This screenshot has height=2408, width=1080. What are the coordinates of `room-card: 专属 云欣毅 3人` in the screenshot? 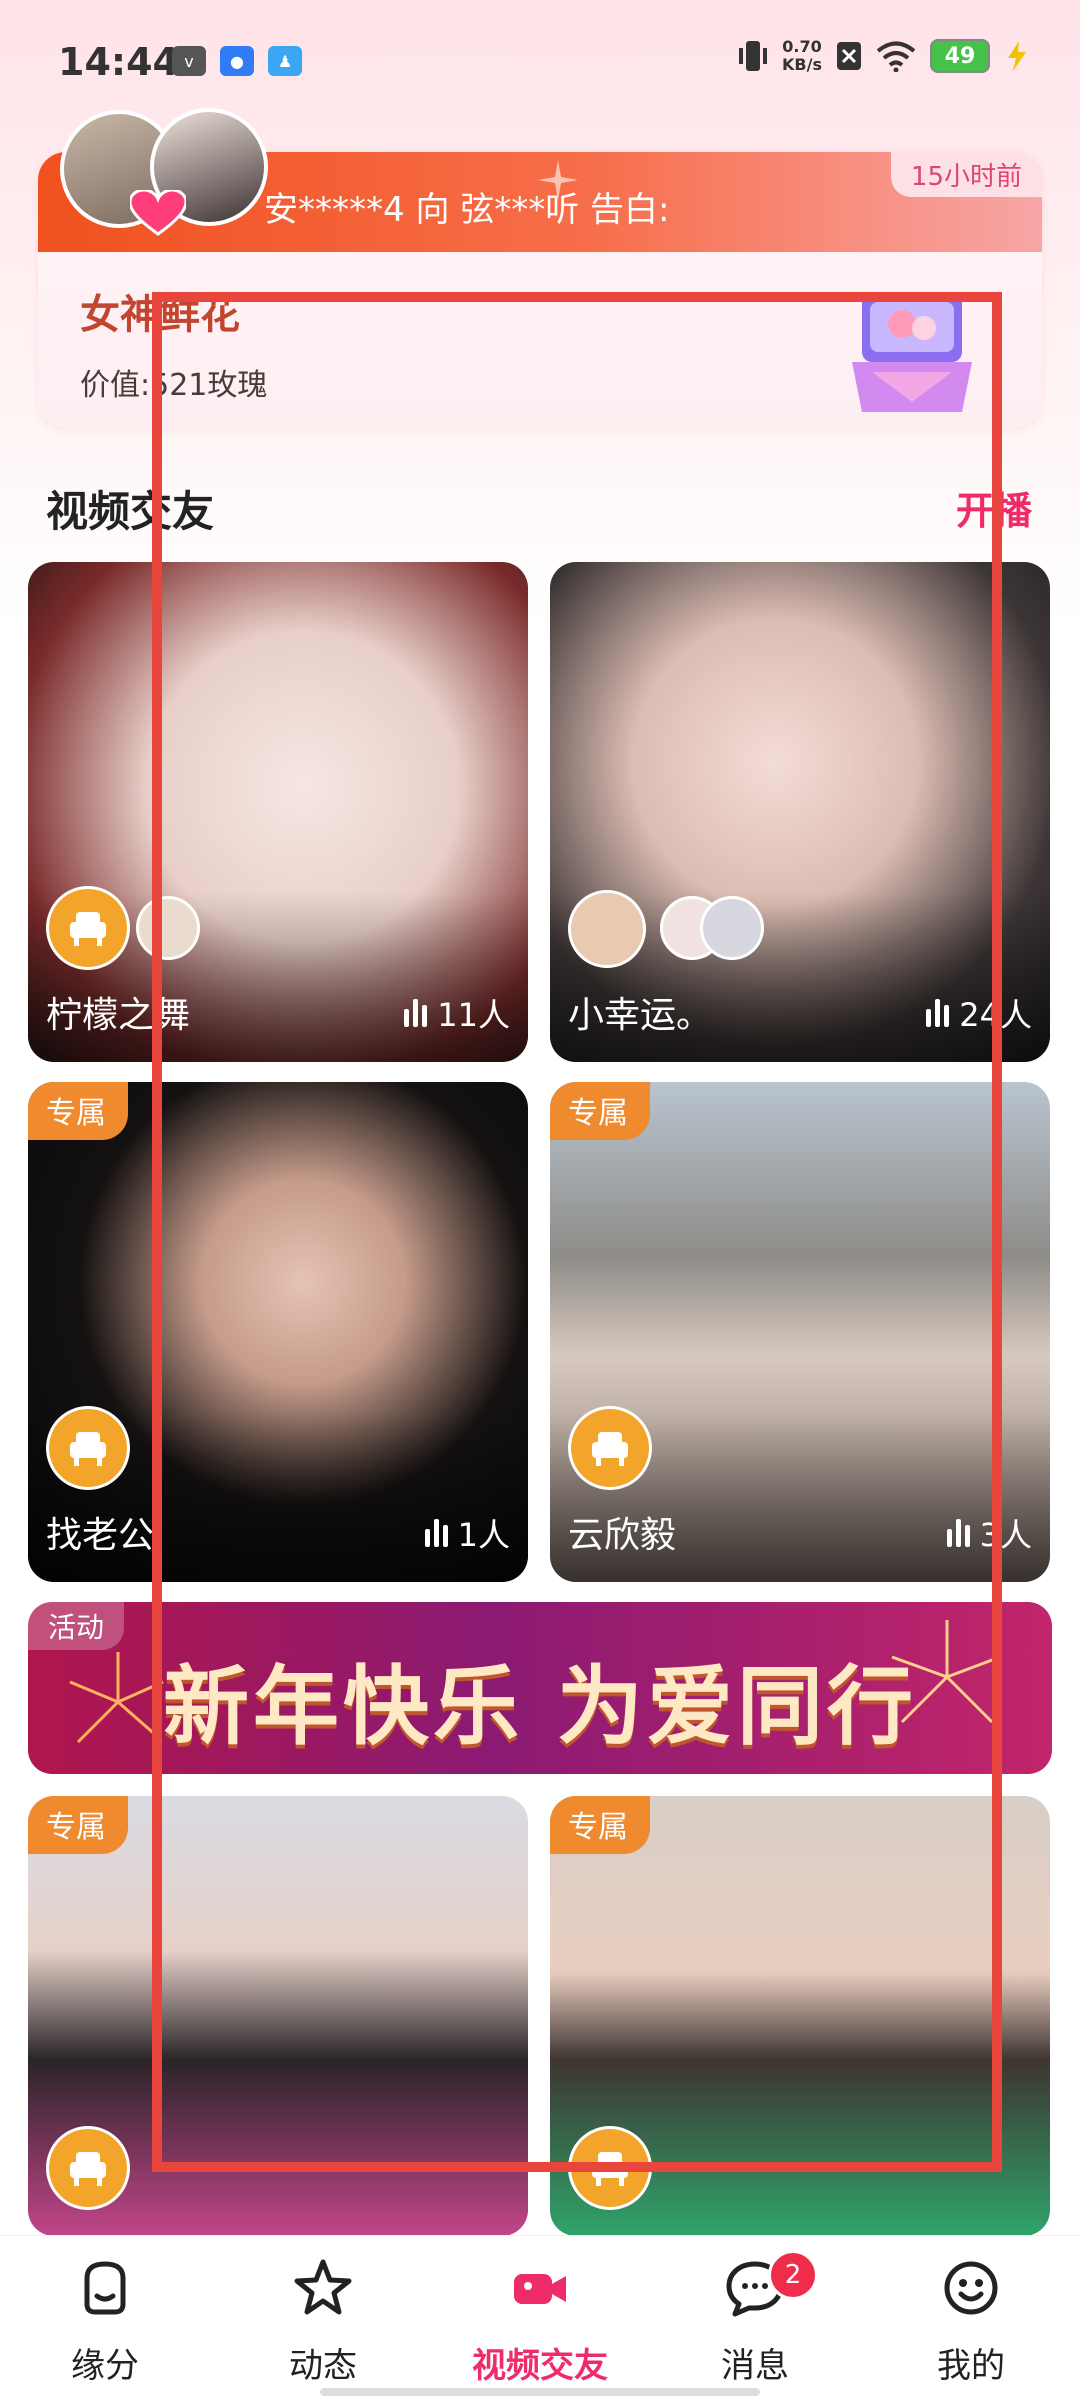 It's located at (800, 1332).